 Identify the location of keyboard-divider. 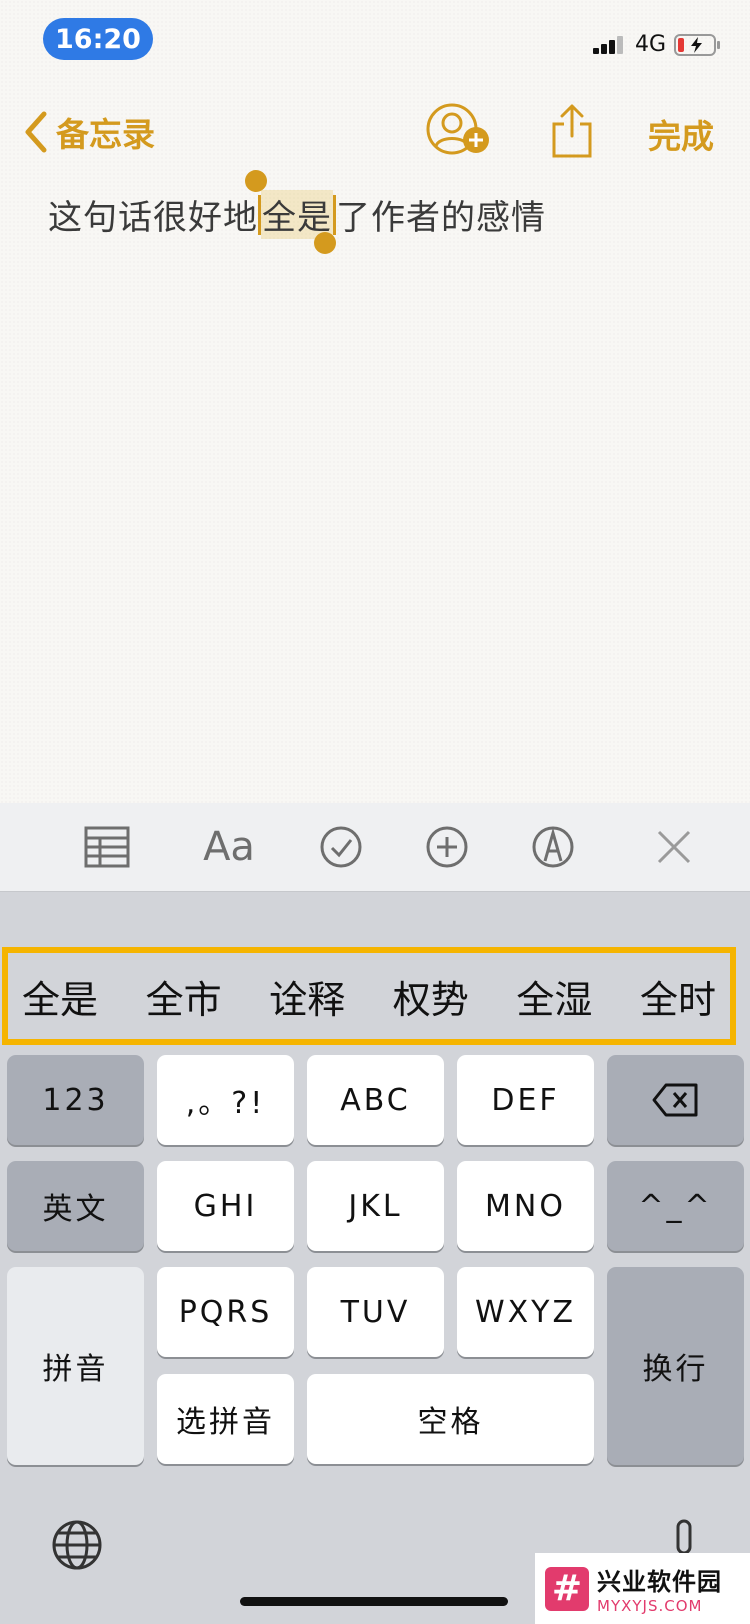
(375, 891).